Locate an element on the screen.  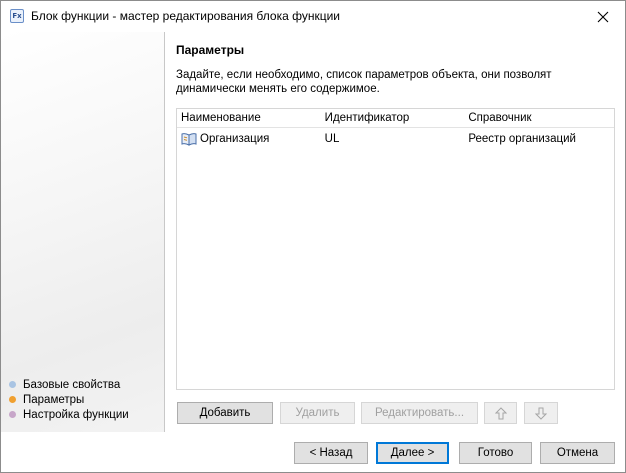
book-icon is located at coordinates (189, 139).